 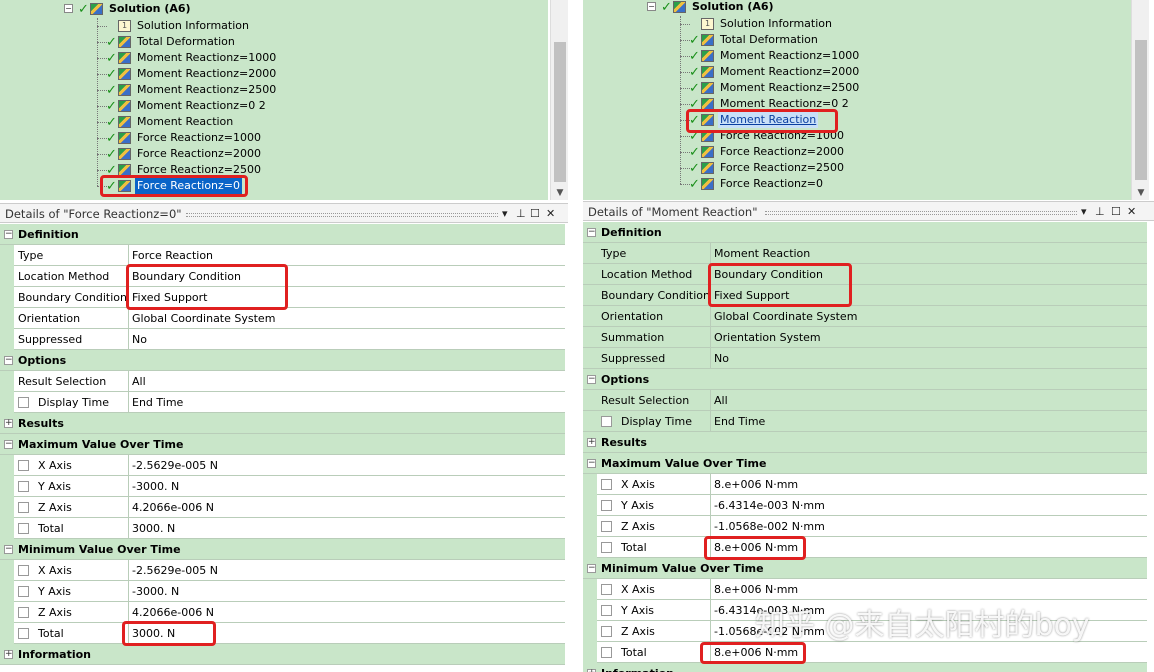 What do you see at coordinates (282, 486) in the screenshot?
I see `property-max-y: Y Axis -3000. N` at bounding box center [282, 486].